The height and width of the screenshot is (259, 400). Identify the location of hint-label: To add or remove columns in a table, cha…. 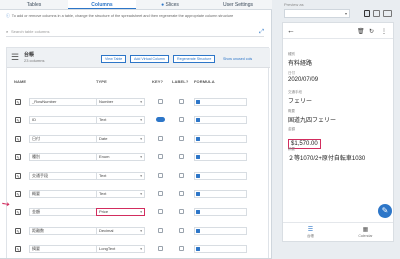
(122, 16).